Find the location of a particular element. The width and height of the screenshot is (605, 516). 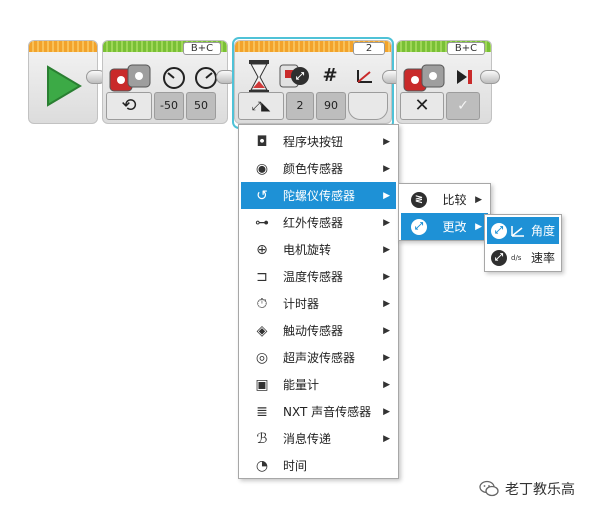

change-submenu: ⤢ 角度 ⤢ d/s 速率 is located at coordinates (523, 243).